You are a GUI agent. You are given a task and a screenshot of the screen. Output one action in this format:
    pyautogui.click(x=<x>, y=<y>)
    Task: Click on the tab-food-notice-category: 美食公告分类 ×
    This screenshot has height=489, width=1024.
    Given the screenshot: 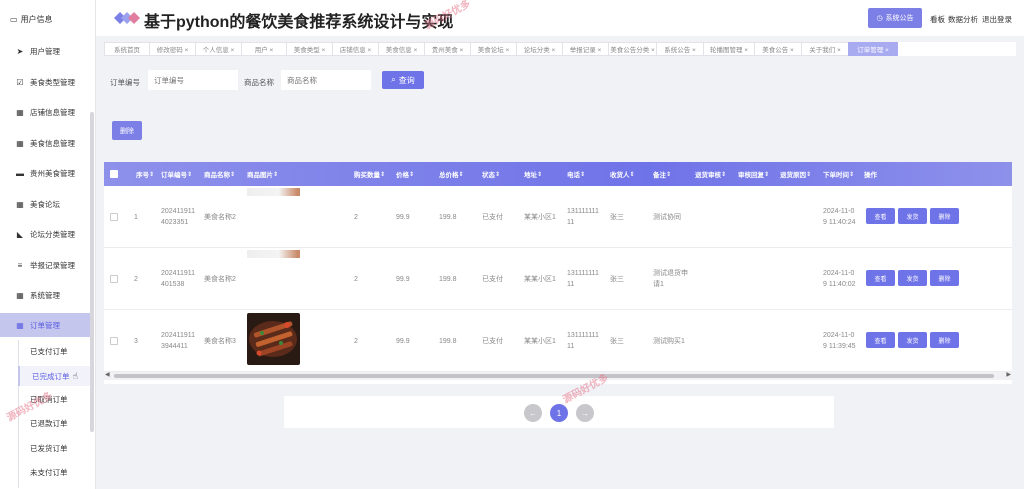 What is the action you would take?
    pyautogui.click(x=632, y=49)
    